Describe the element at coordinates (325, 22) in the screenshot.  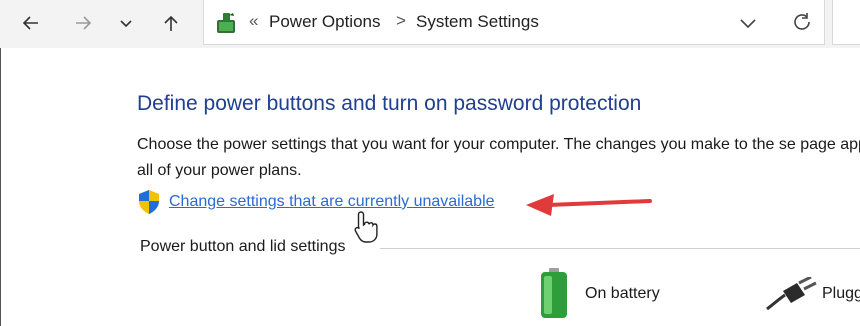
I see `breadcrumb-power-options: Power Options` at that location.